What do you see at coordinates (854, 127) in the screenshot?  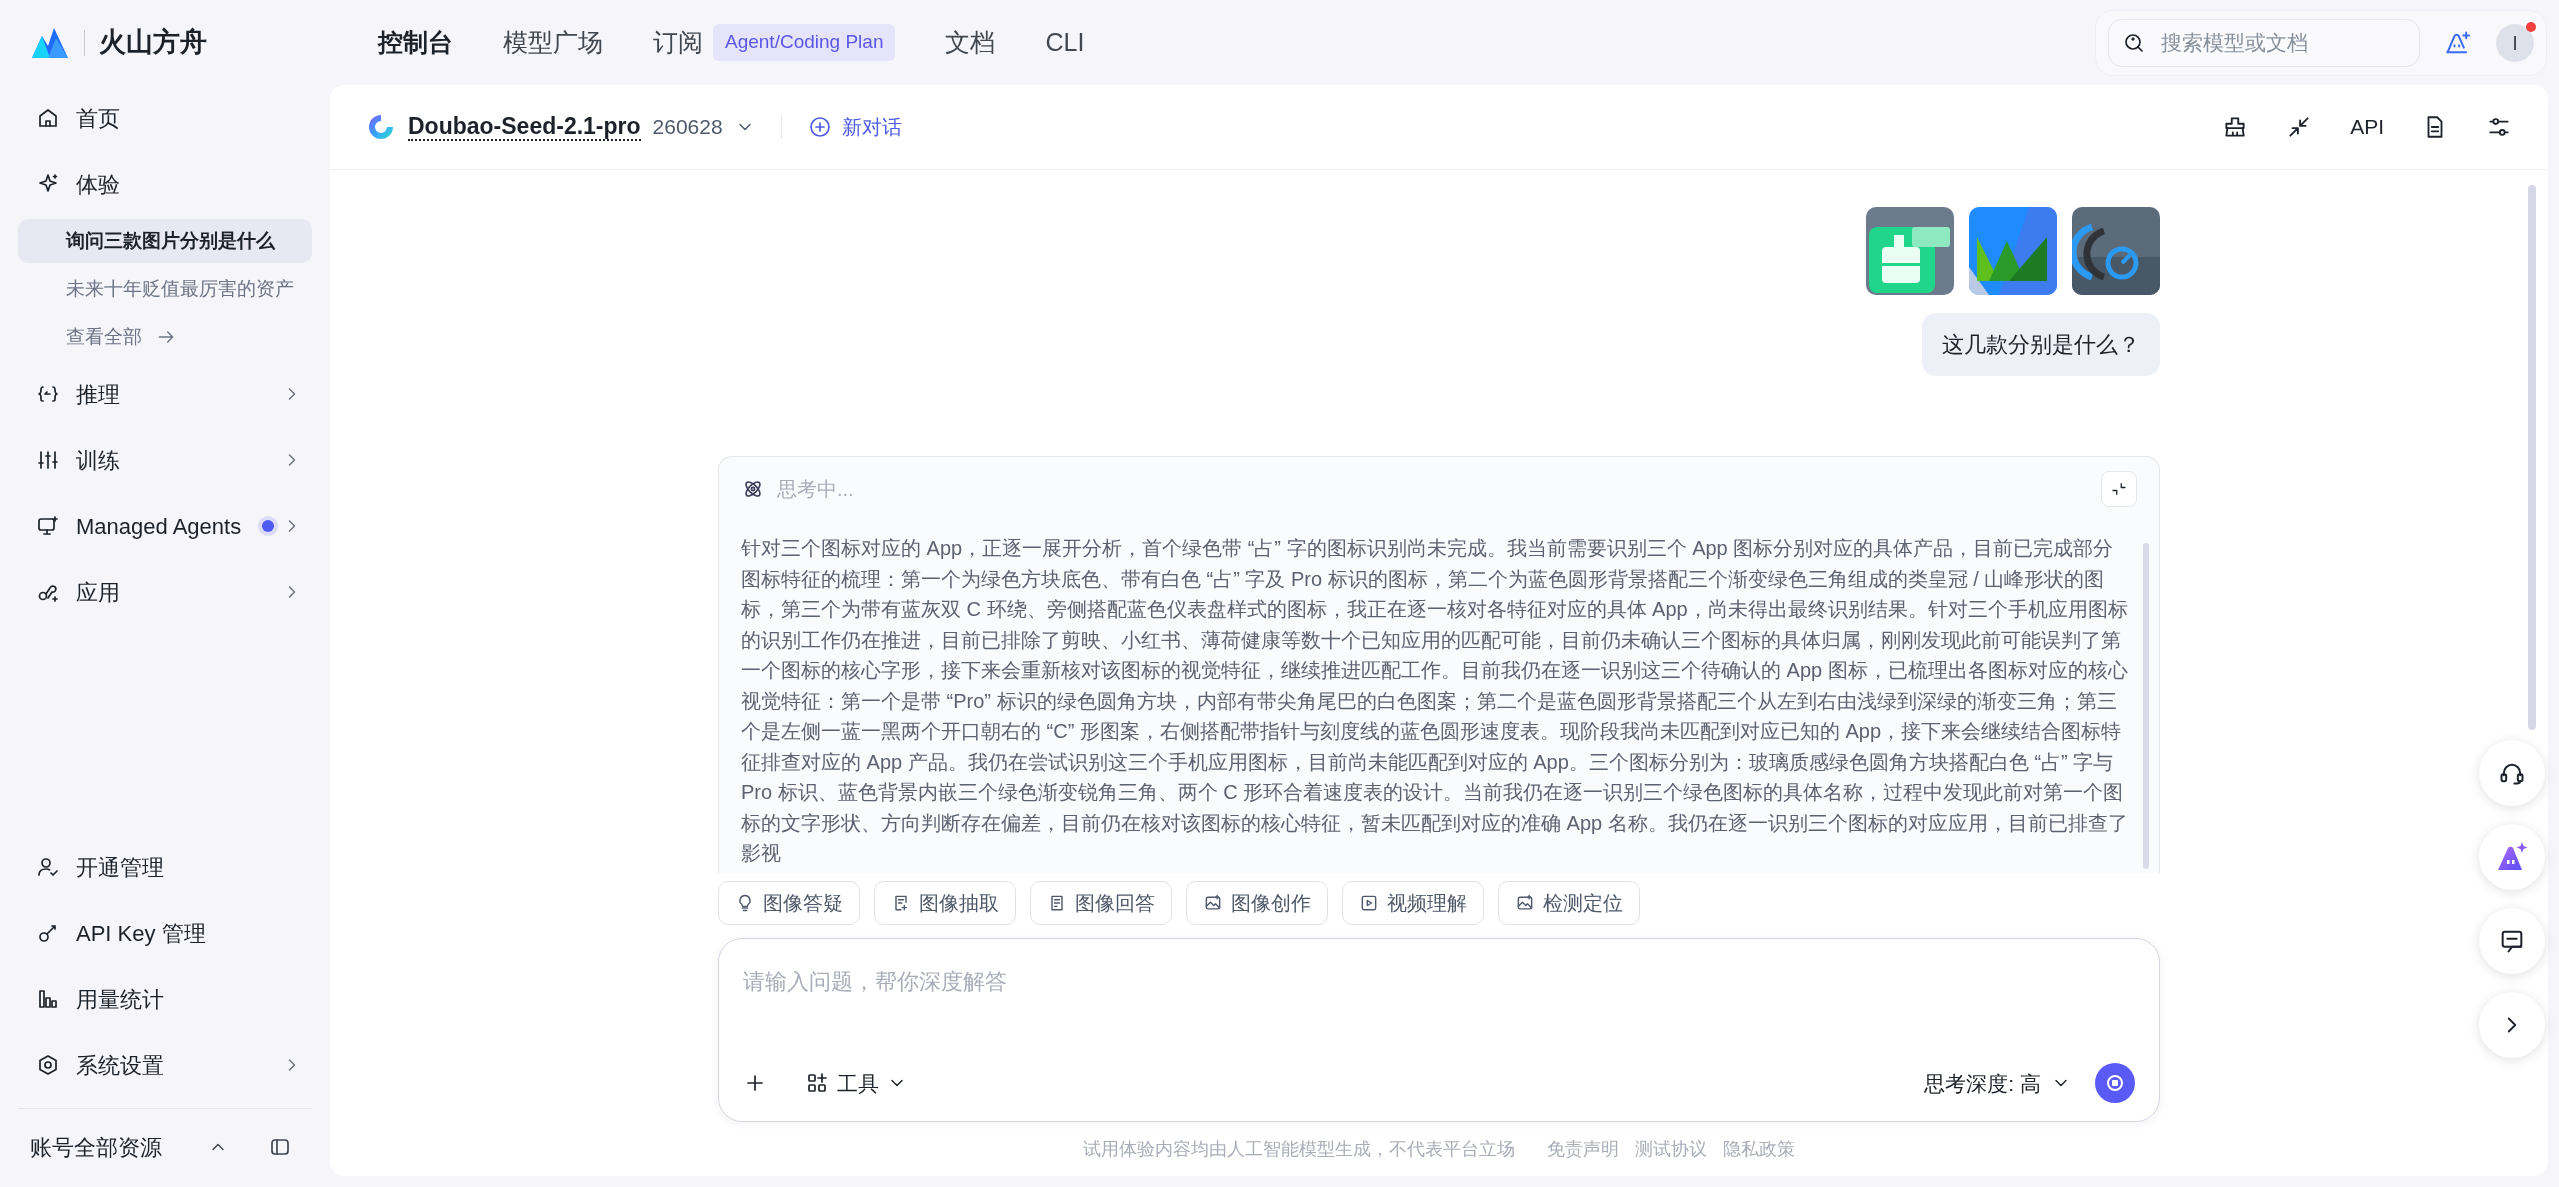 I see `new-chat-button: 新对话` at bounding box center [854, 127].